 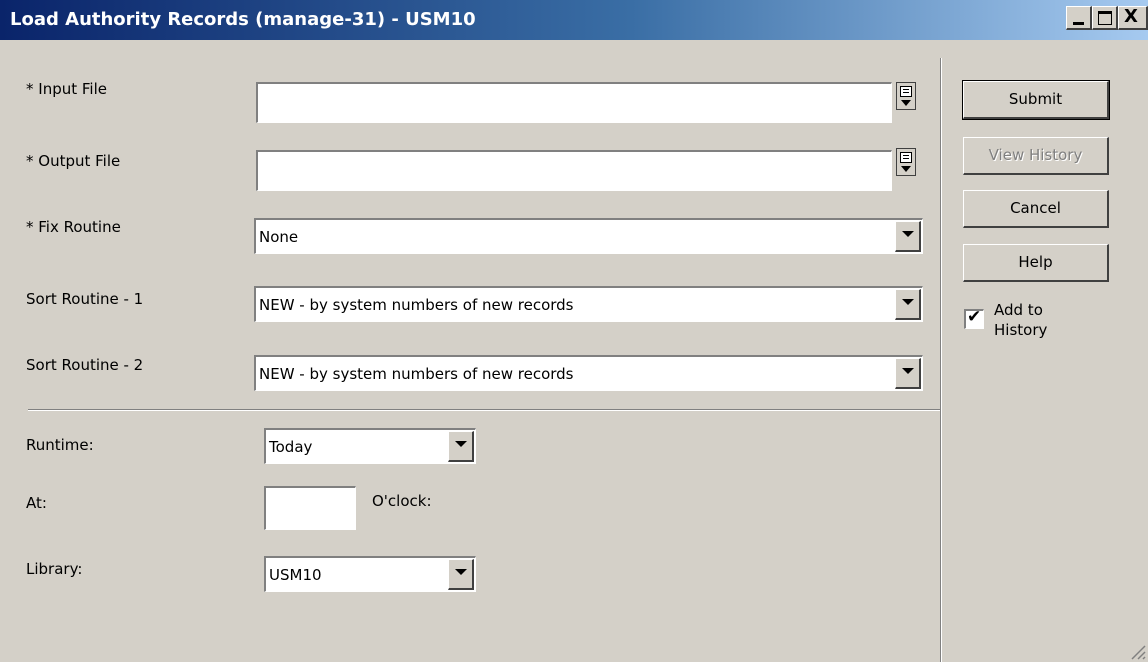 I want to click on checkmark-icon: ✔, so click(x=974, y=317).